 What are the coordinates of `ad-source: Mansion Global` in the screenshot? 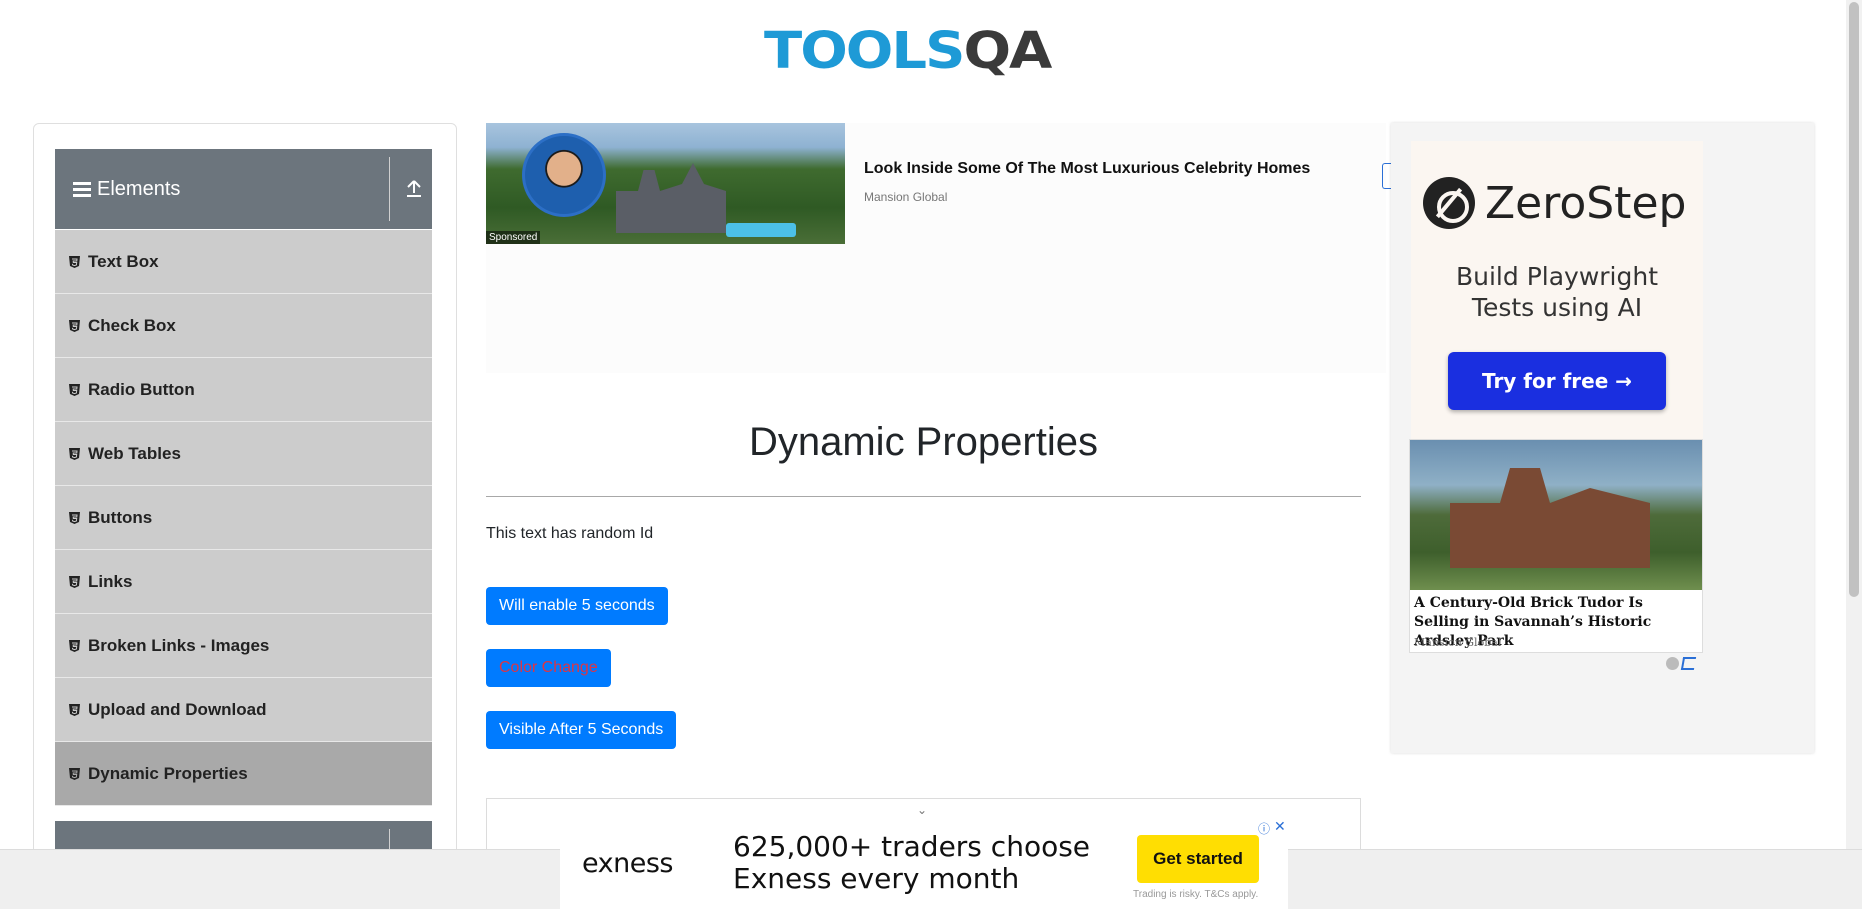 It's located at (906, 197).